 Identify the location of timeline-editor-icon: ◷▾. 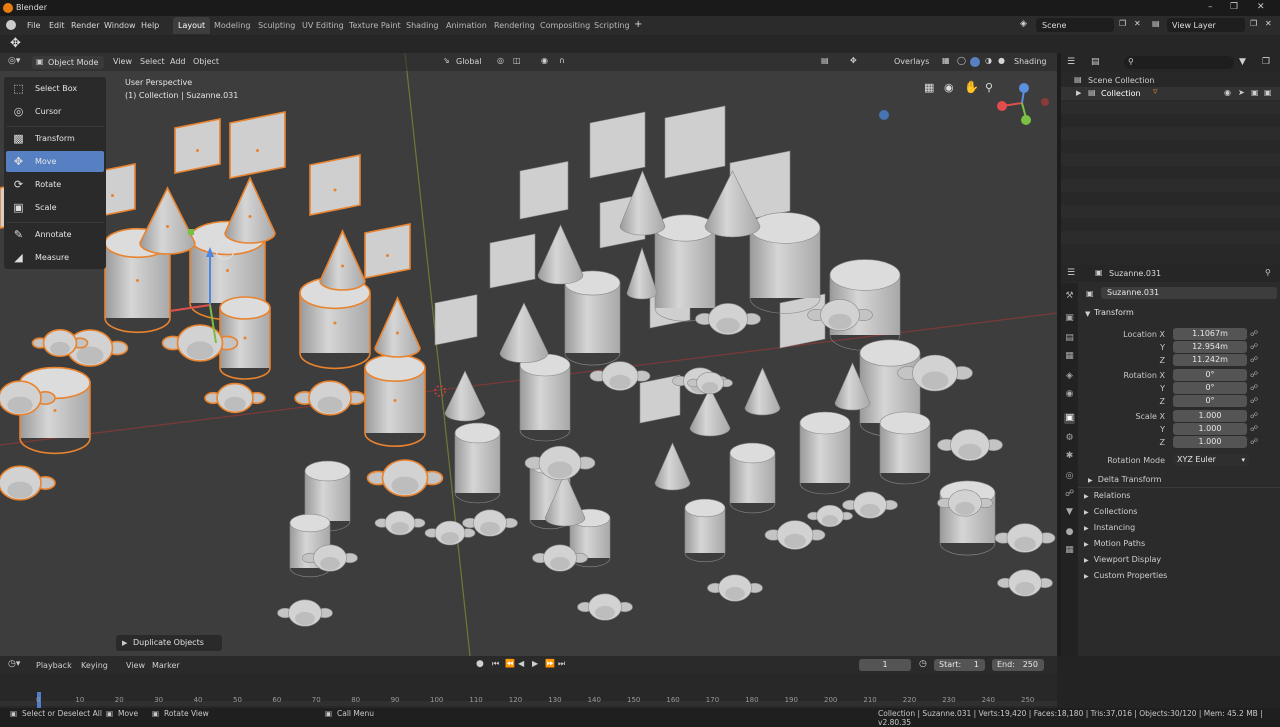
(14, 664).